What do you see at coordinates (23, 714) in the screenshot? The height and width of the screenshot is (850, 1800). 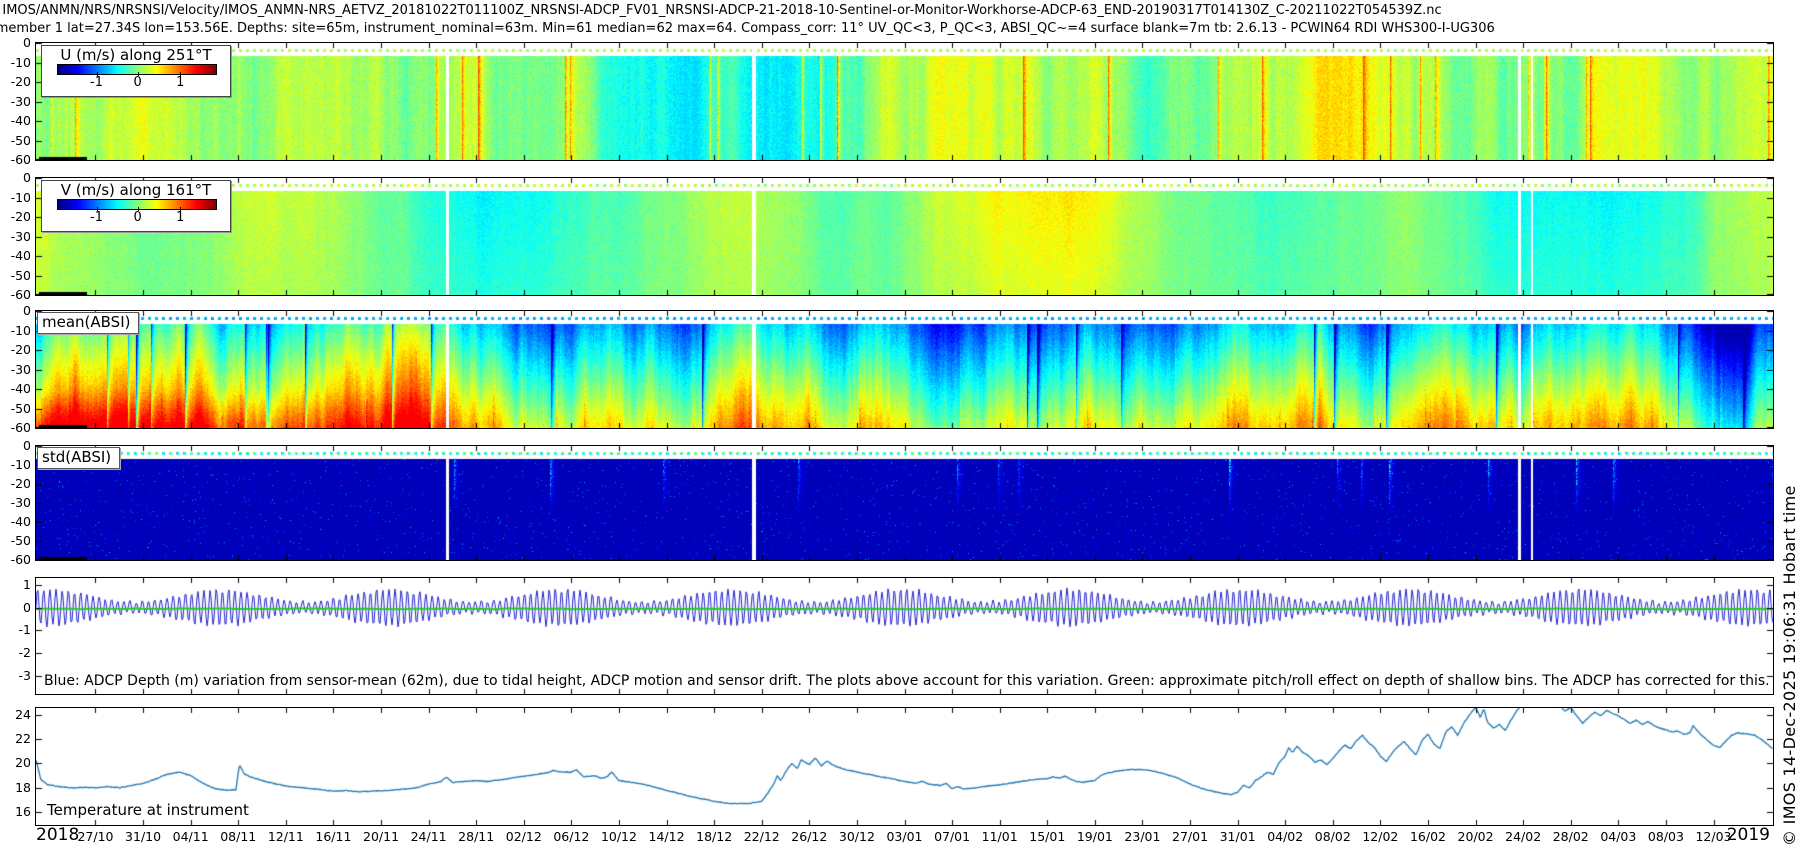 I see `y-tick-label: 24` at bounding box center [23, 714].